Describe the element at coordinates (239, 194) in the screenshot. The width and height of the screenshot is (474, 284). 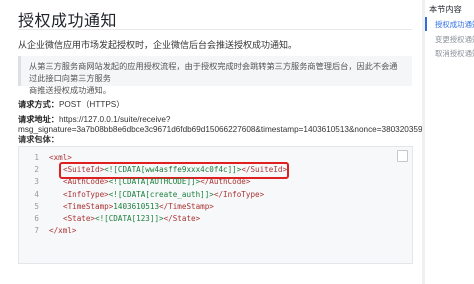
I see `code-close-tag: </InfoType>` at that location.